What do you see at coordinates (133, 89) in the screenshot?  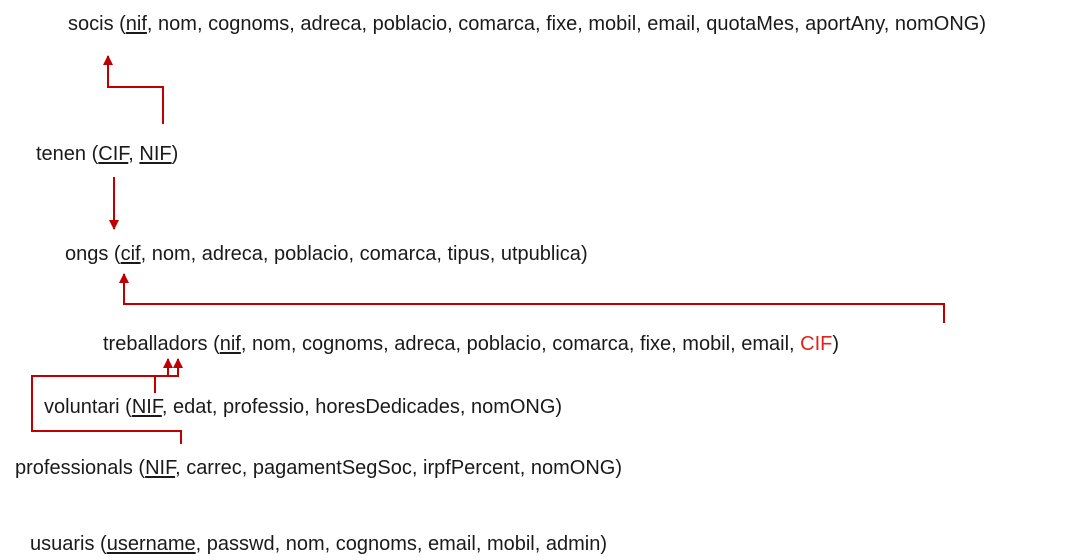 I see `arrow-tenen-to-socis` at bounding box center [133, 89].